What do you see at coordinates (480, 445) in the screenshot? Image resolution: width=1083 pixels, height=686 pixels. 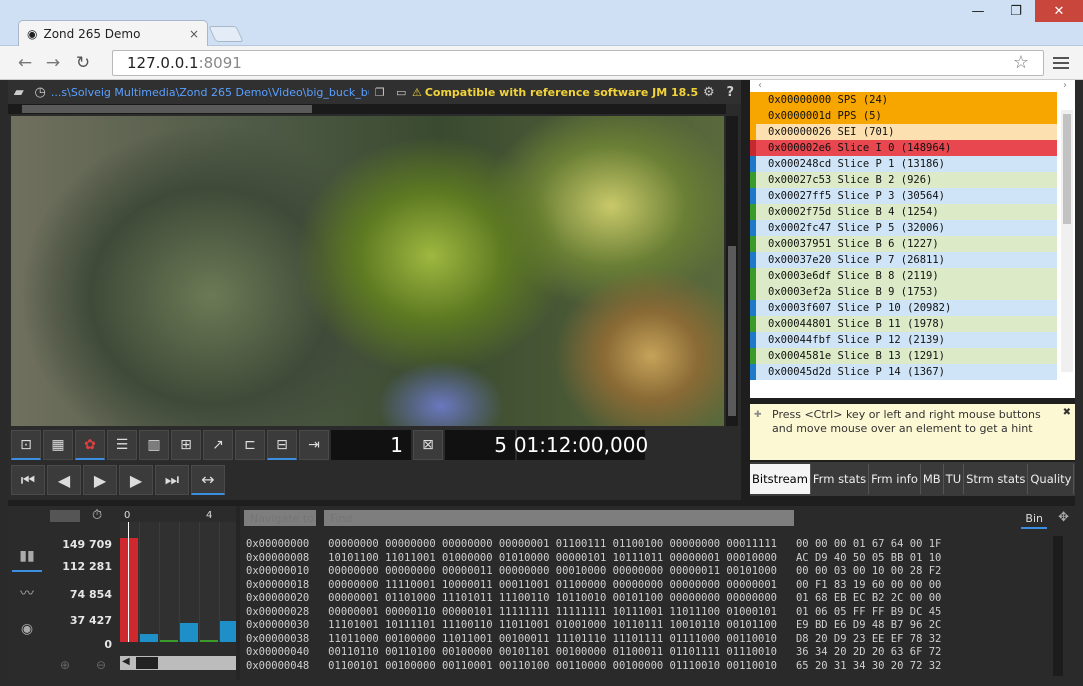 I see `frame-count: 5` at bounding box center [480, 445].